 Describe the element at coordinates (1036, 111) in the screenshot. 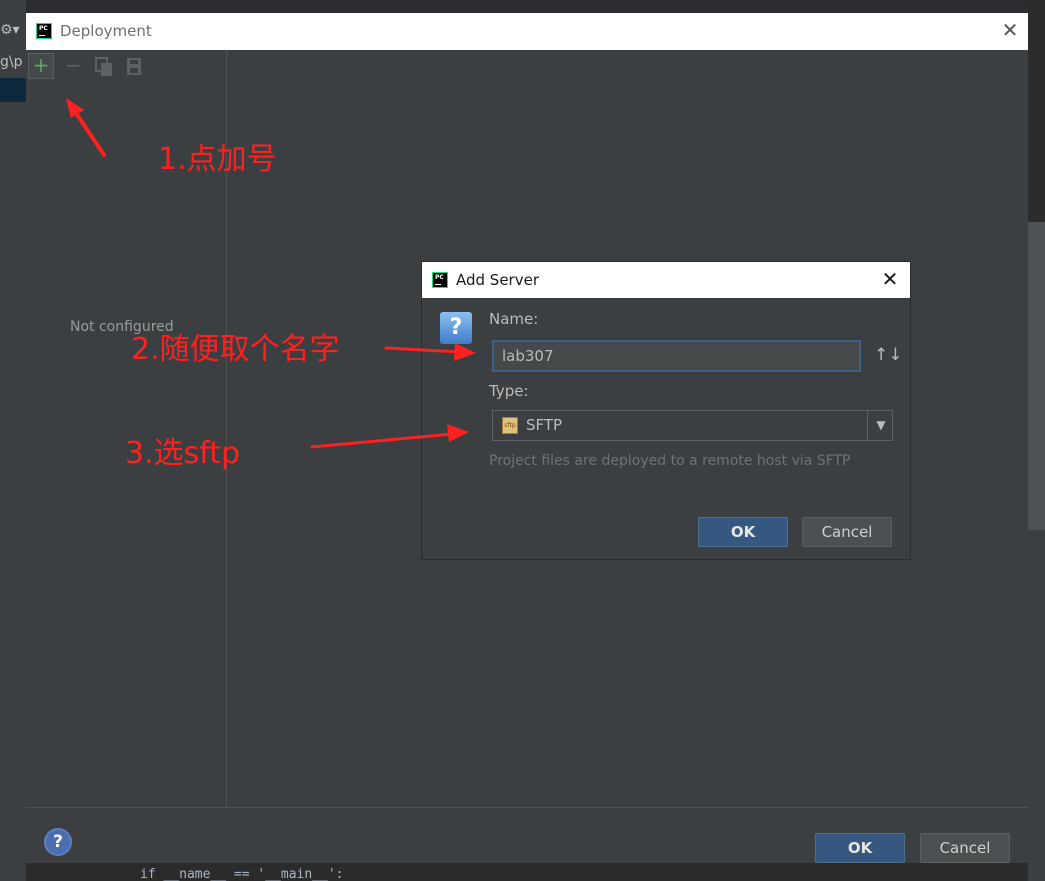

I see `ide-right-editor-strip` at that location.